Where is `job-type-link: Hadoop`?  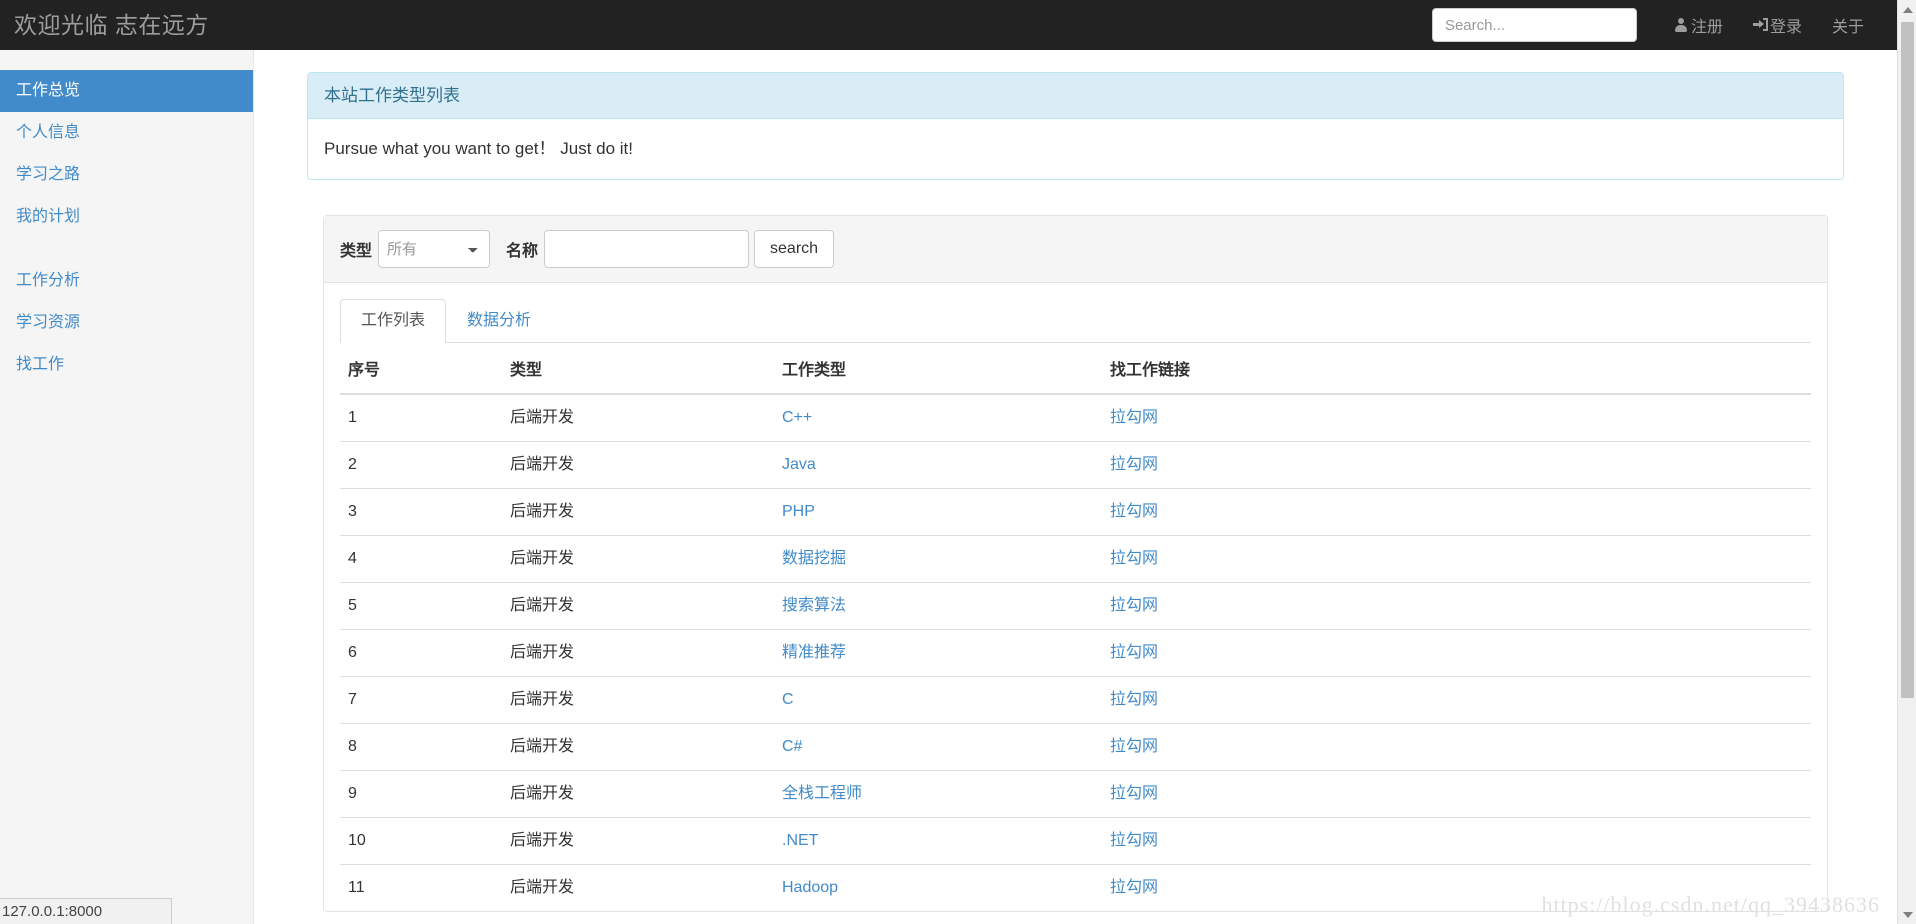
job-type-link: Hadoop is located at coordinates (810, 887).